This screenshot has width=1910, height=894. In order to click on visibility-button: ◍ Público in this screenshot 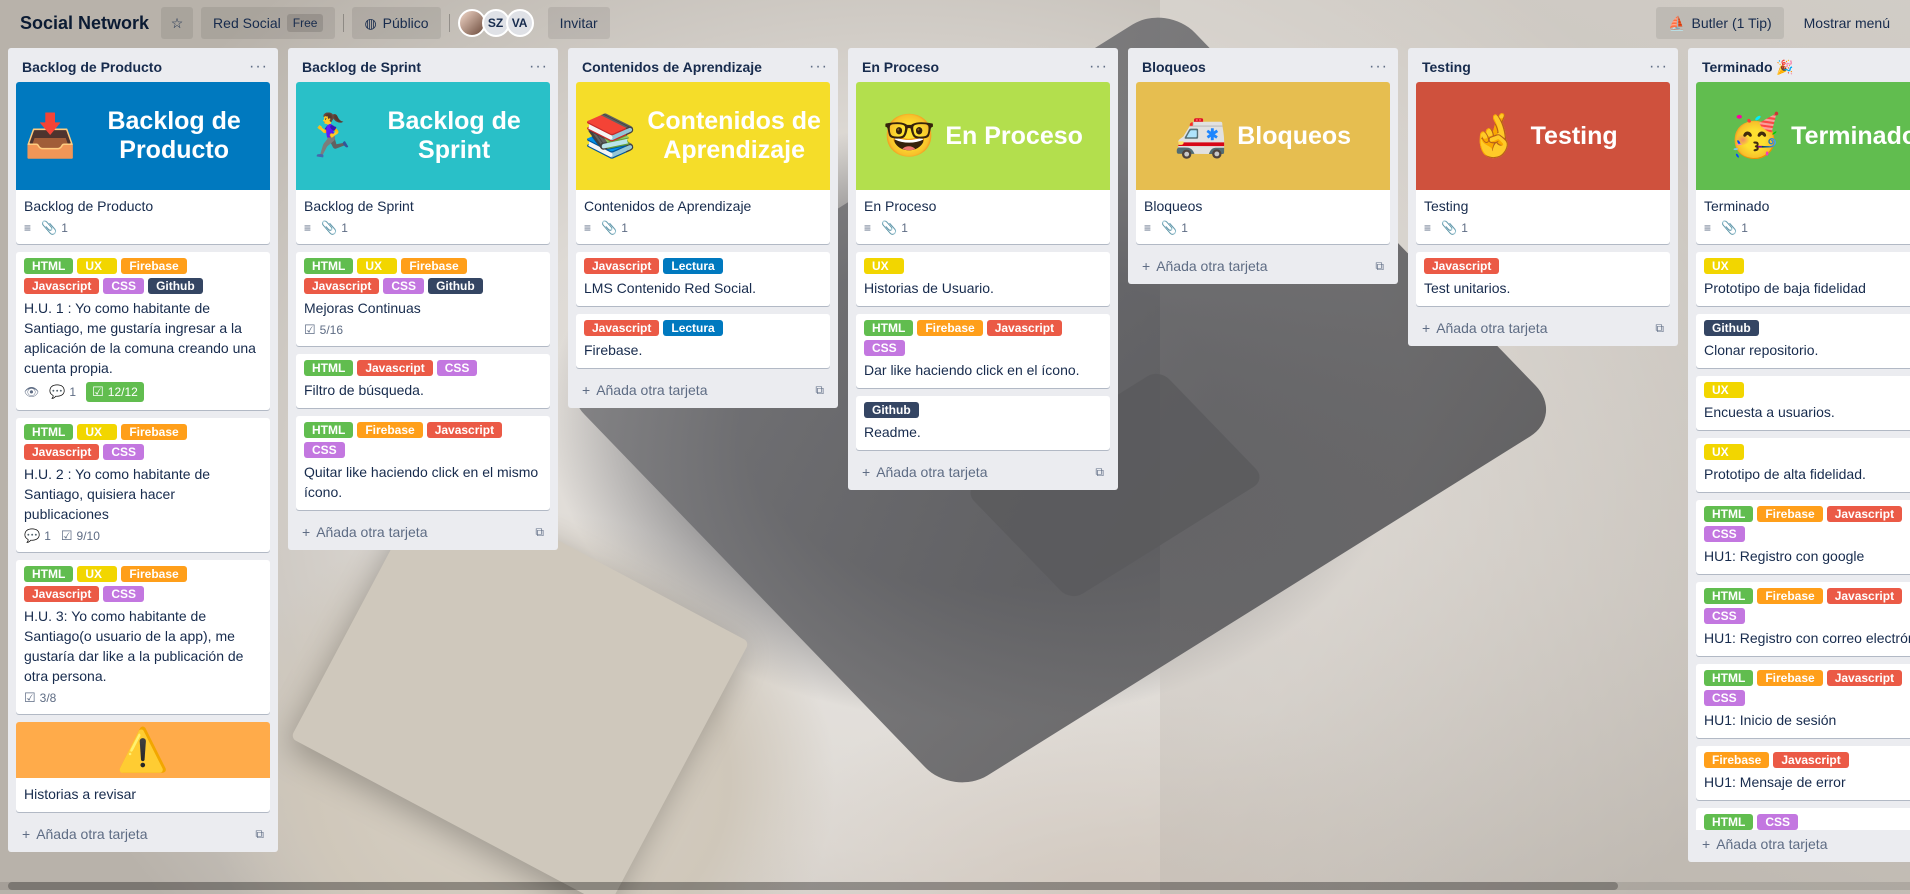, I will do `click(396, 23)`.